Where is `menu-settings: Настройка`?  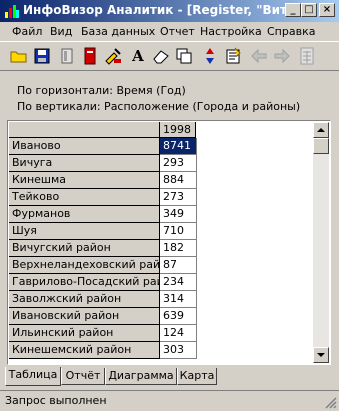
menu-settings: Настройка is located at coordinates (231, 31).